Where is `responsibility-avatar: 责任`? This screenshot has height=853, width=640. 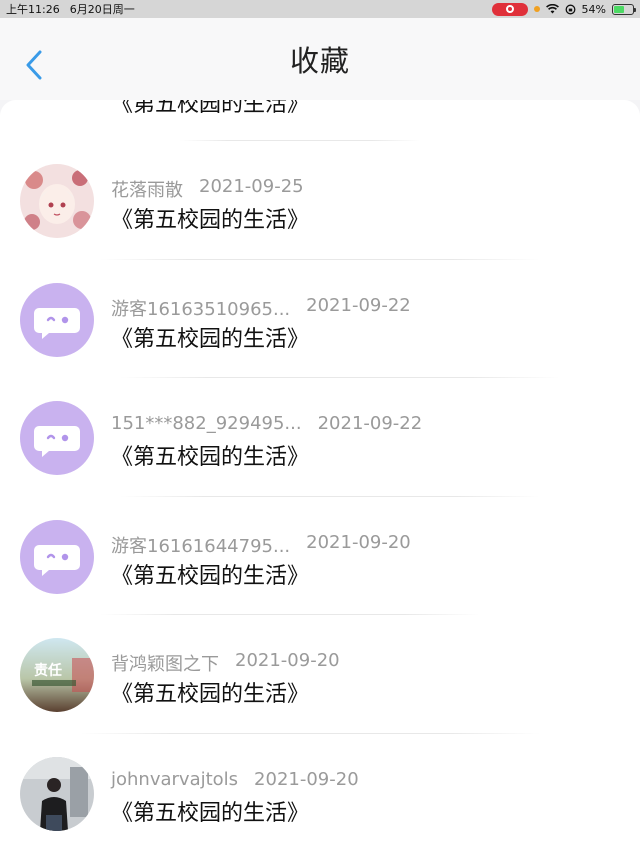
responsibility-avatar: 责任 is located at coordinates (57, 675).